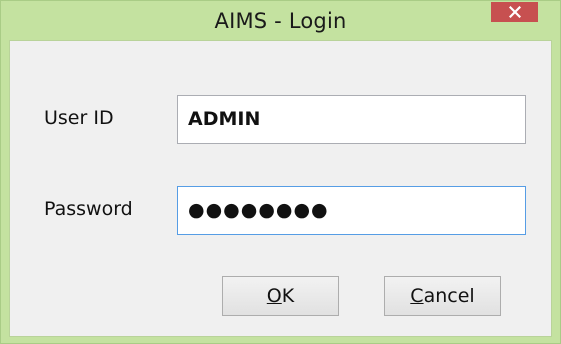  Describe the element at coordinates (79, 118) in the screenshot. I see `user-id-label: User ID` at that location.